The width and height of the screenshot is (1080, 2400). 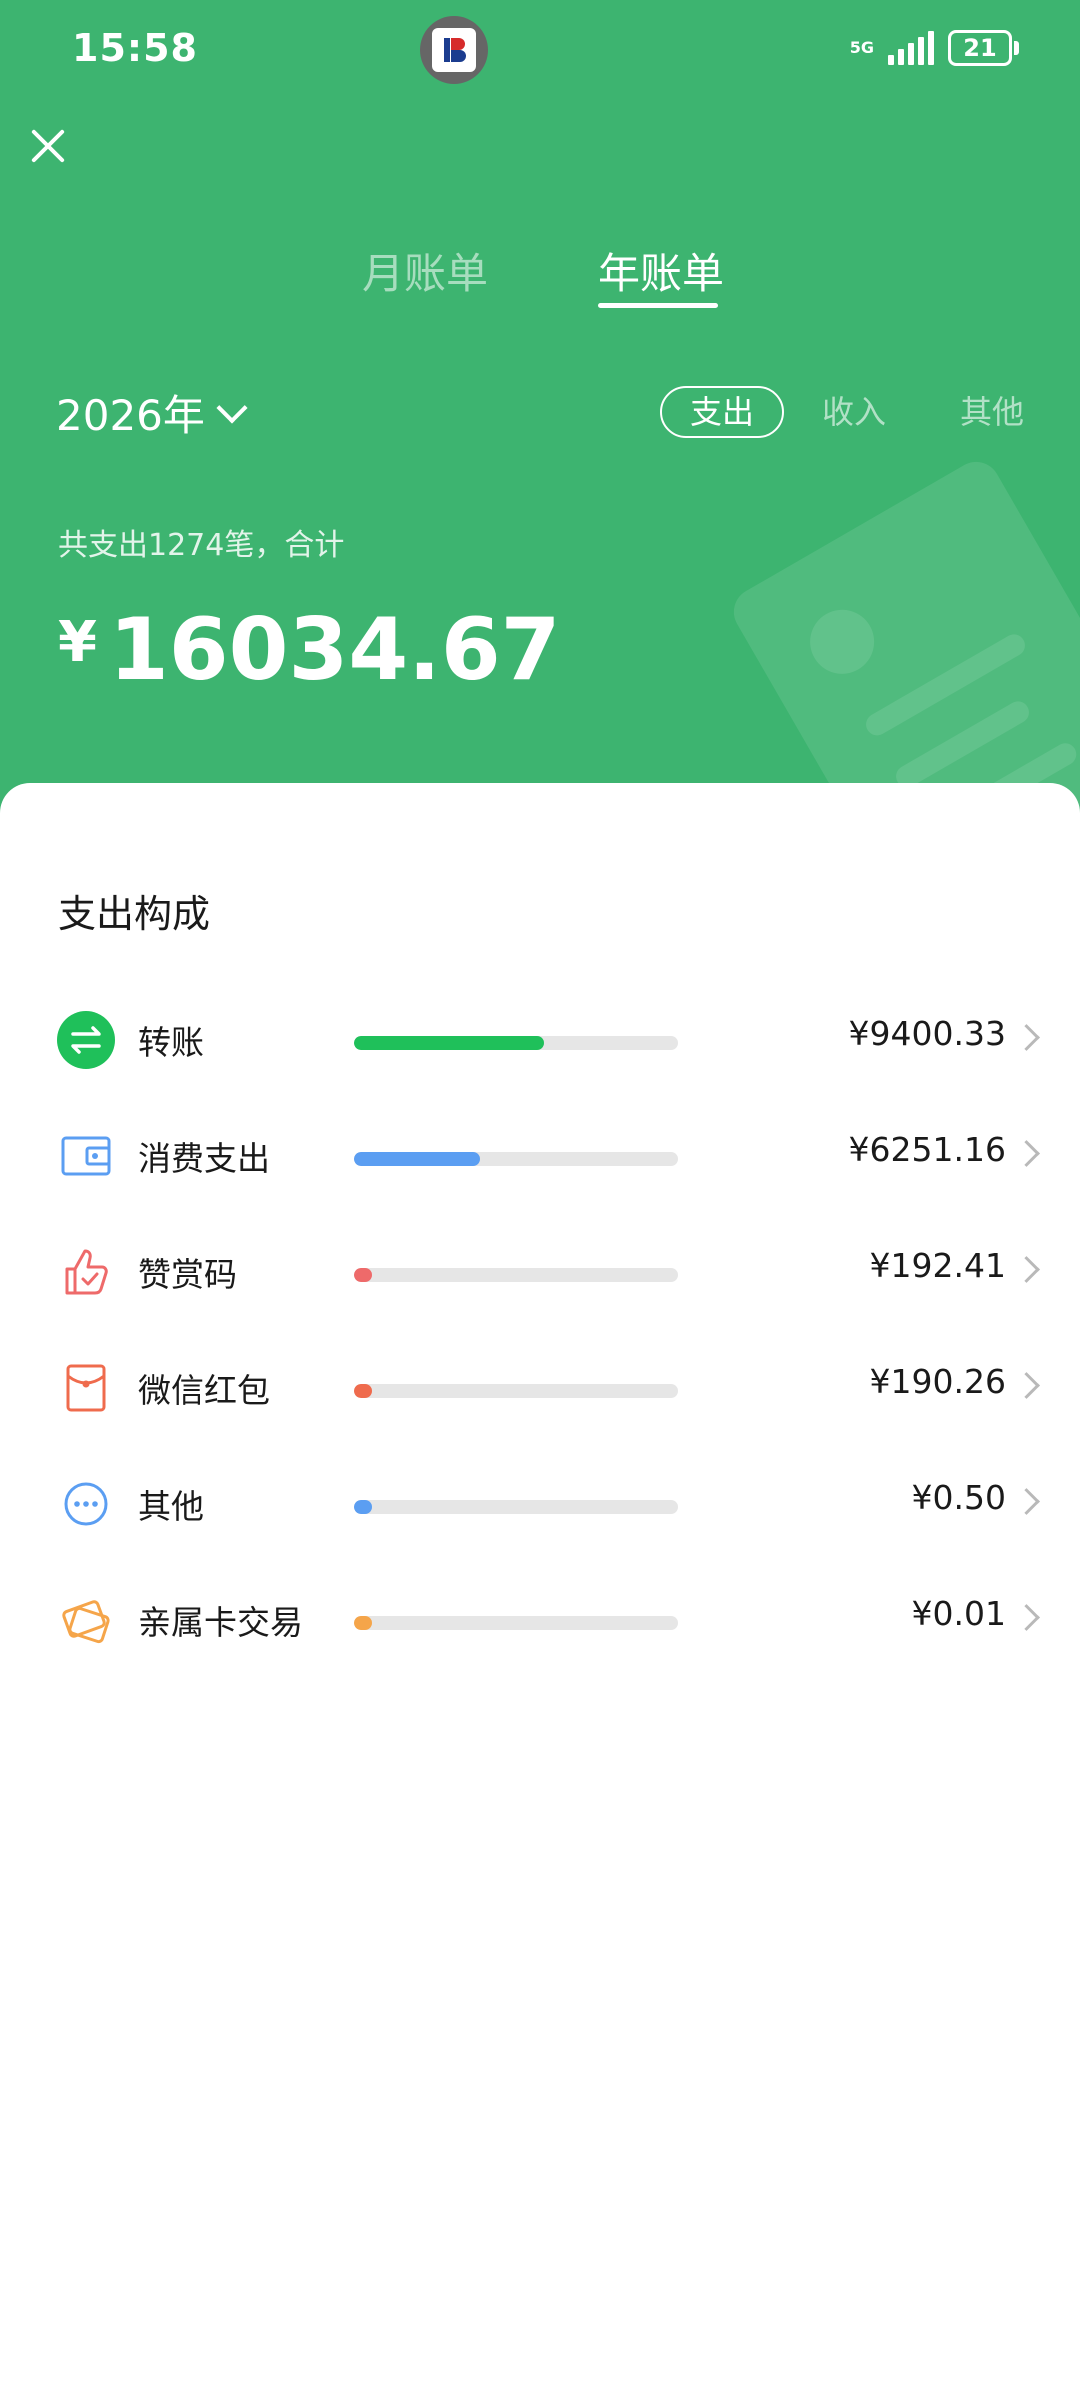 I want to click on breakdown-label: 消费支出, so click(x=204, y=1158).